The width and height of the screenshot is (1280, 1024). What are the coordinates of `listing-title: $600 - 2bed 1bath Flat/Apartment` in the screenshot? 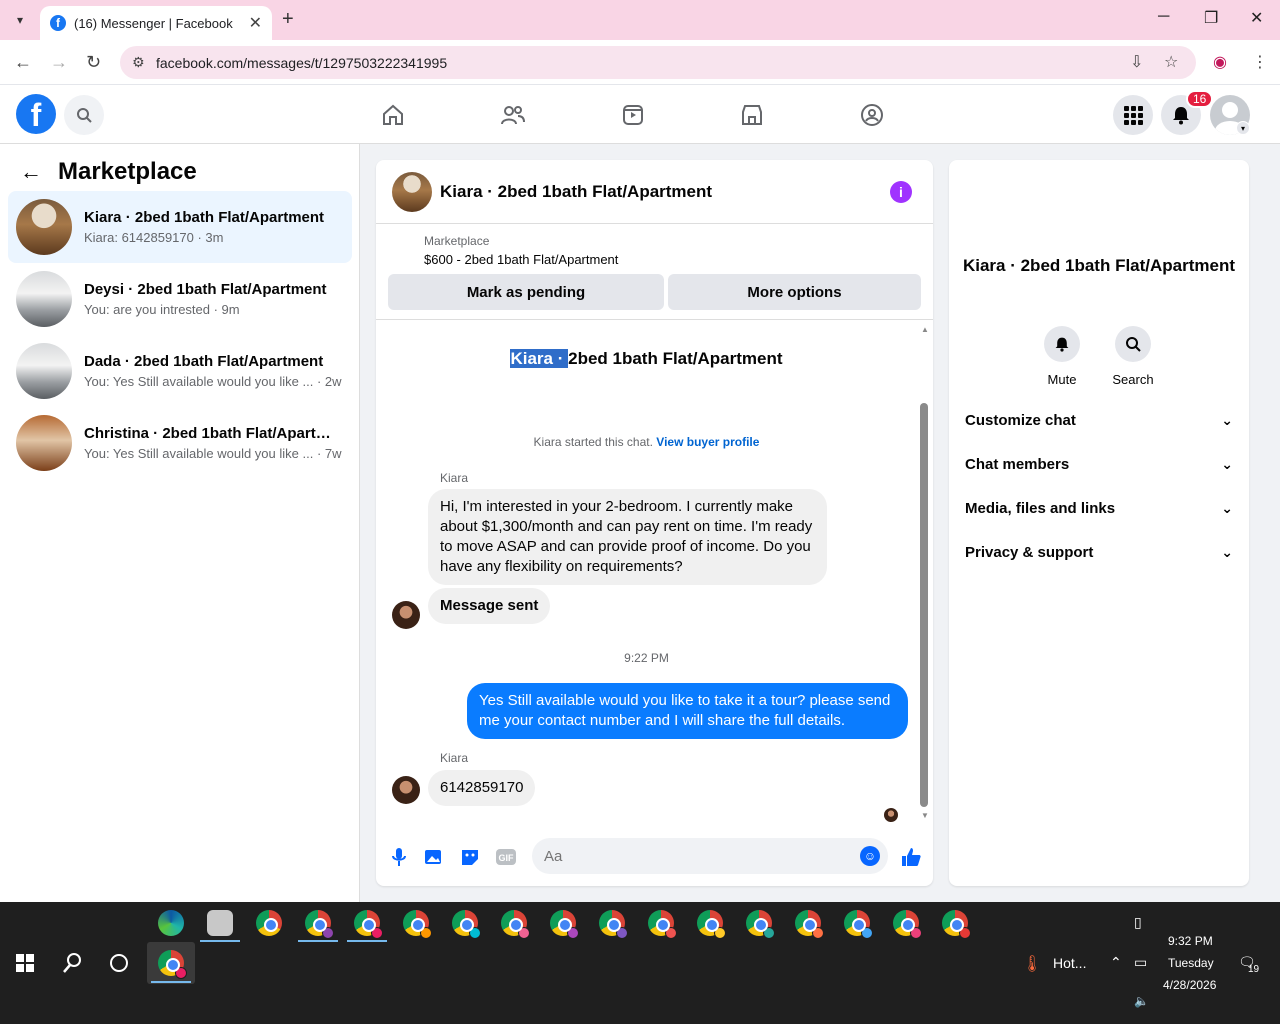 It's located at (521, 259).